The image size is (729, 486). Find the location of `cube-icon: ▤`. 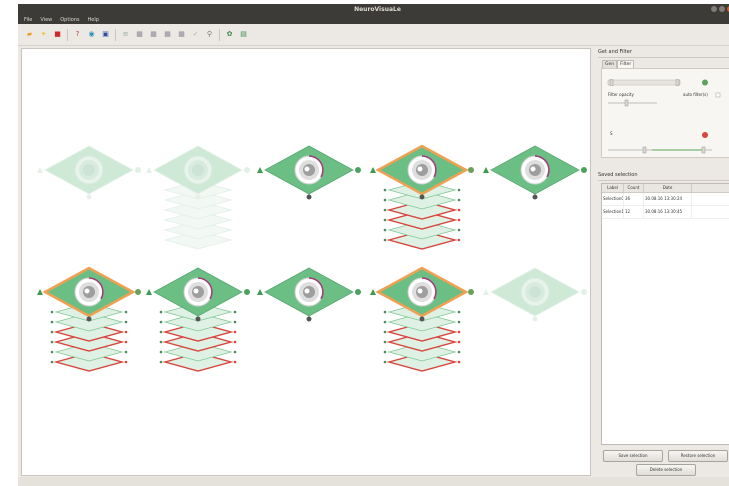

cube-icon: ▤ is located at coordinates (243, 34).